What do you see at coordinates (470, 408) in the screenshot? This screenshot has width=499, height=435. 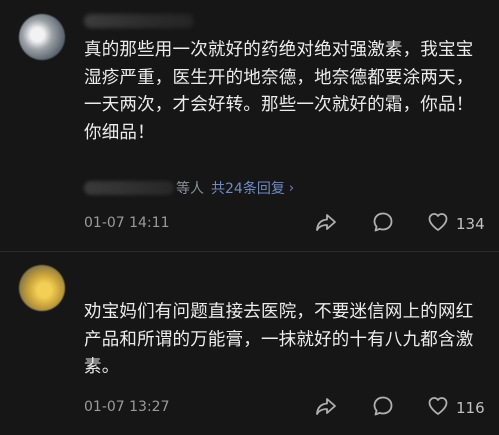 I see `like-count: 116` at bounding box center [470, 408].